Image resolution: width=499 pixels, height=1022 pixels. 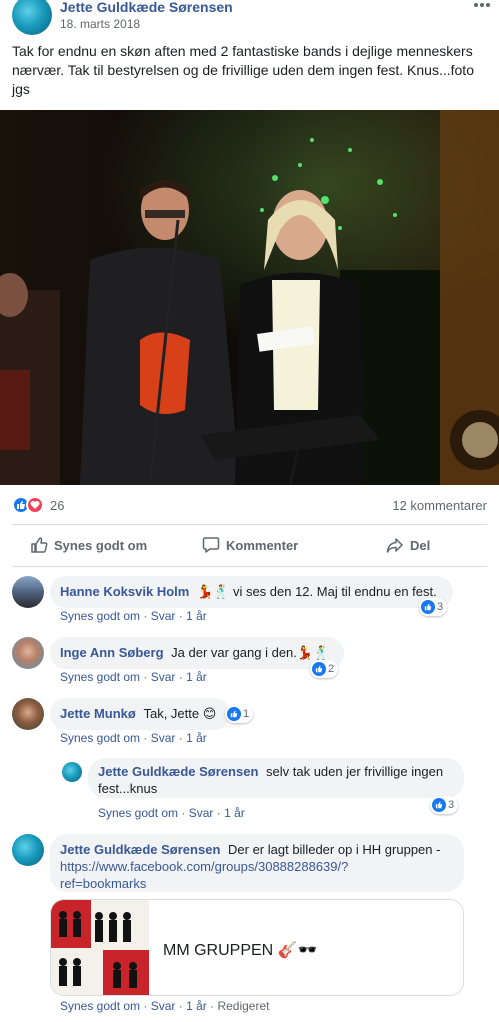 What do you see at coordinates (420, 545) in the screenshot?
I see `share-button-label: Del` at bounding box center [420, 545].